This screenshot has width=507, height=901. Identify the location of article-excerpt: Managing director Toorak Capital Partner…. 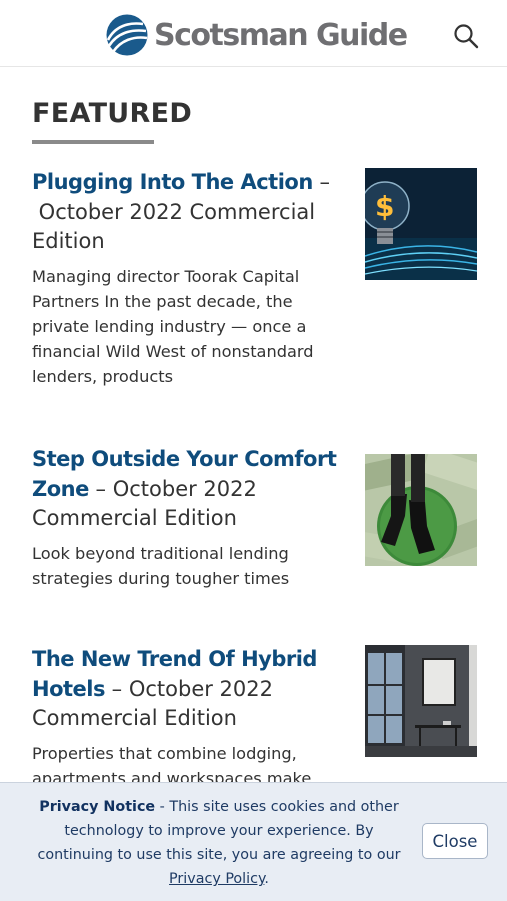
(173, 326).